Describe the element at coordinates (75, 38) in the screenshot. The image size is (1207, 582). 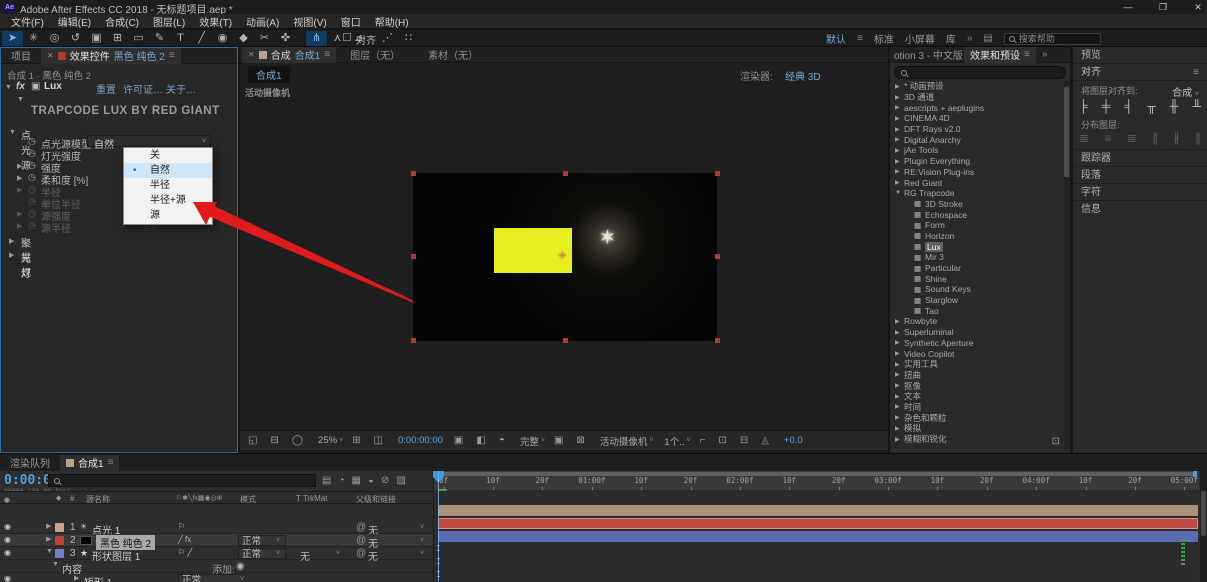
I see `rotate-tool: ↺` at that location.